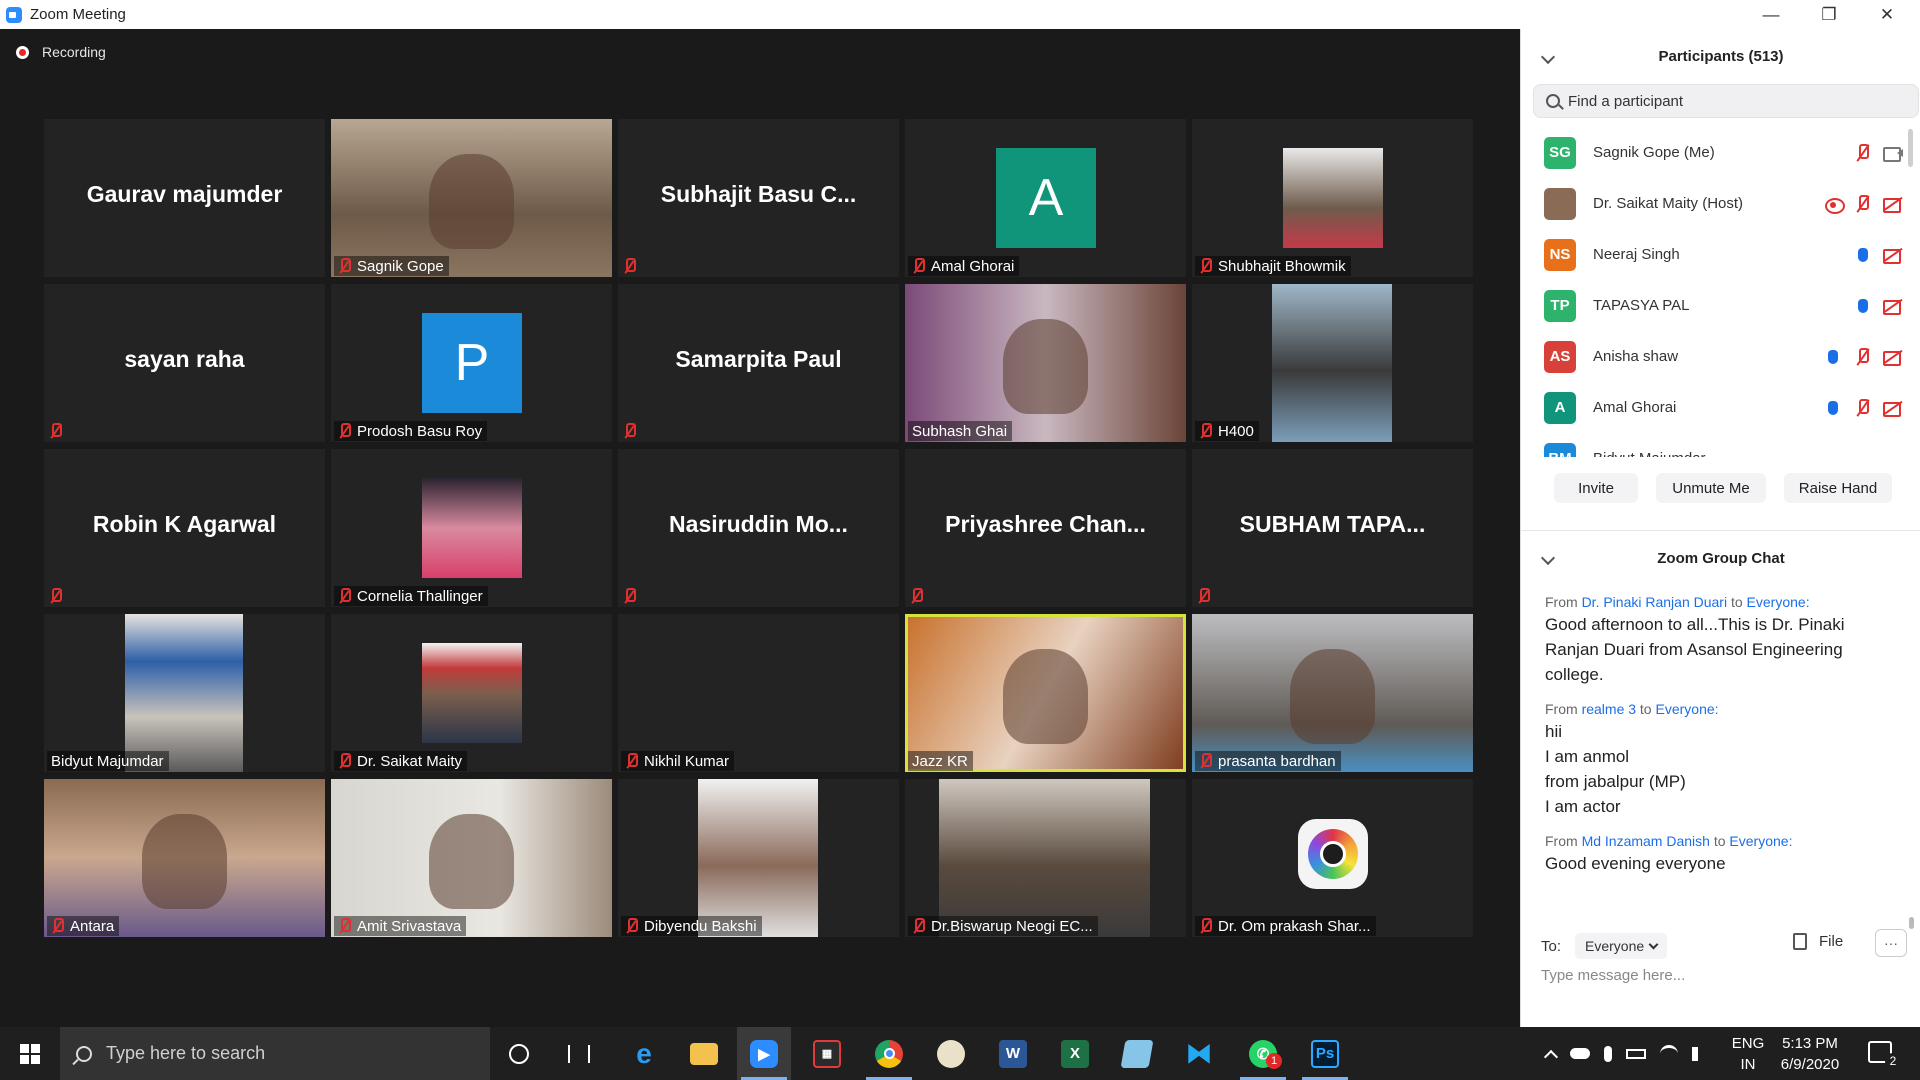  Describe the element at coordinates (1199, 1053) in the screenshot. I see `vscode-app: ⧓` at that location.